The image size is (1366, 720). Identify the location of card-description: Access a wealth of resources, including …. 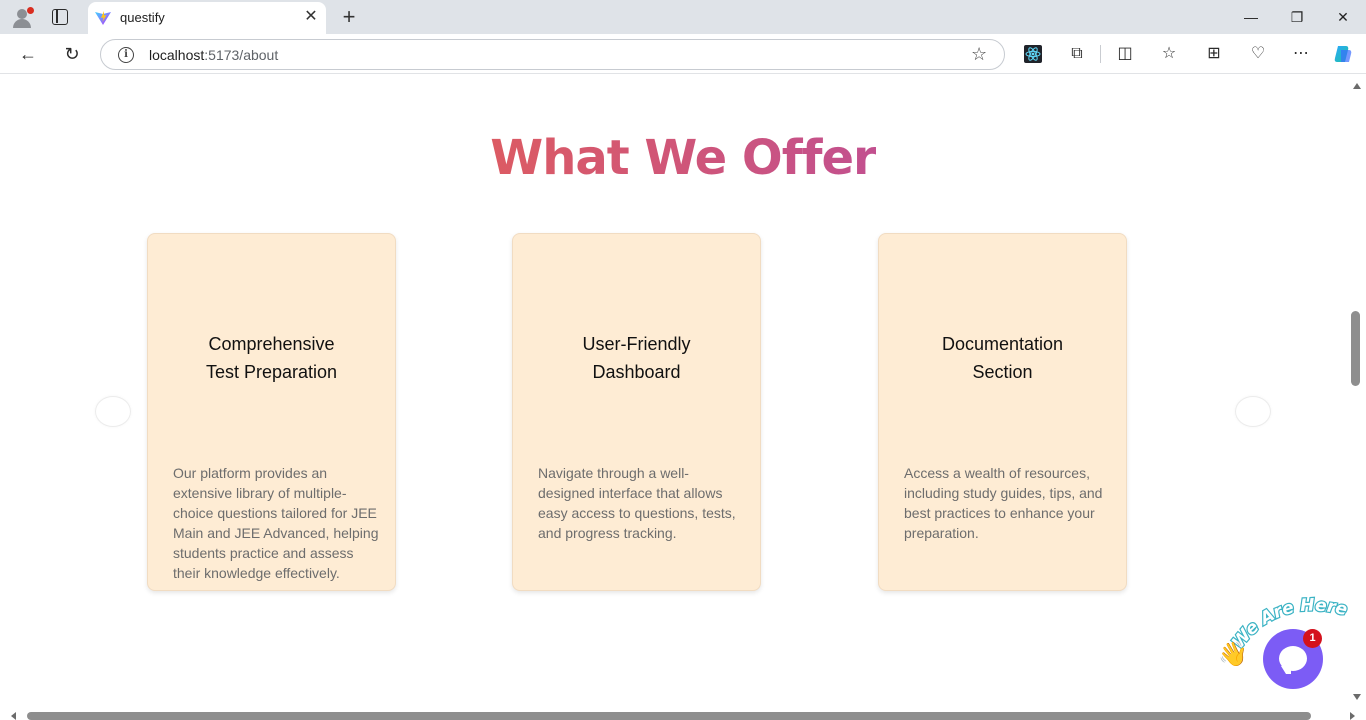
(1003, 503).